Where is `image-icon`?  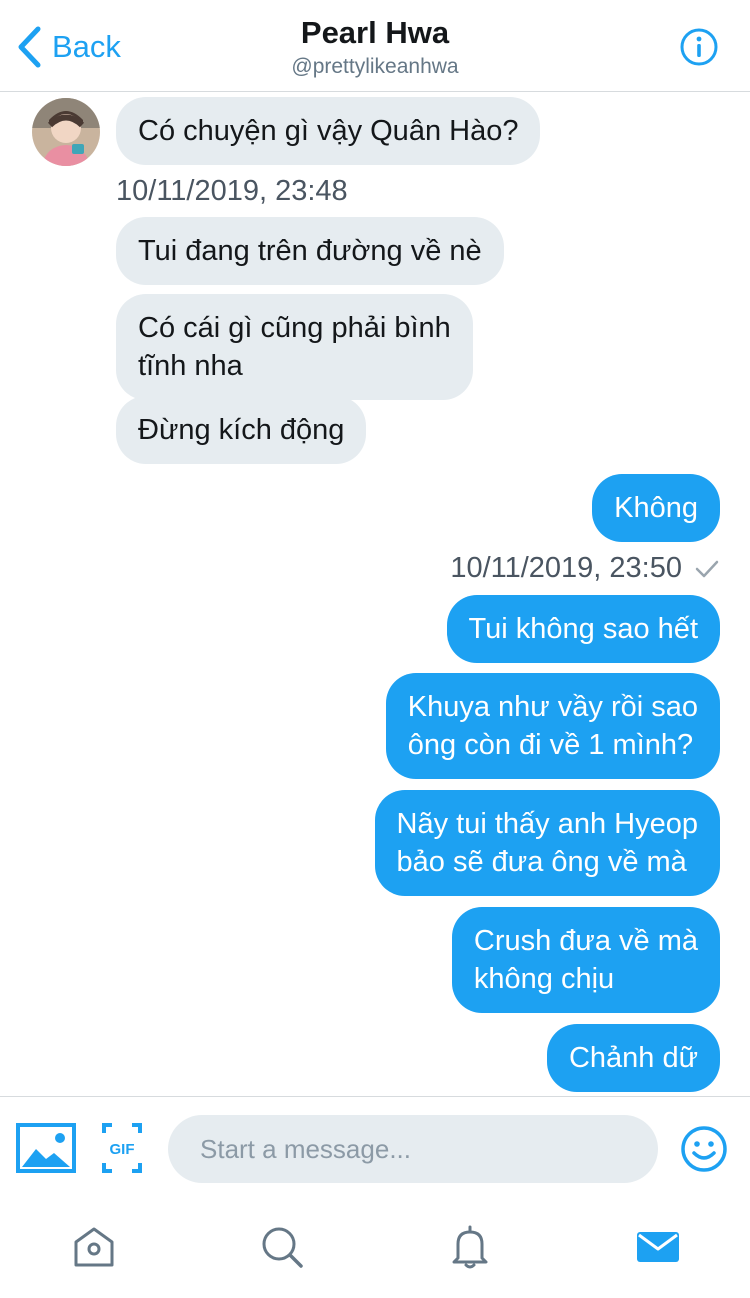
image-icon is located at coordinates (46, 1148).